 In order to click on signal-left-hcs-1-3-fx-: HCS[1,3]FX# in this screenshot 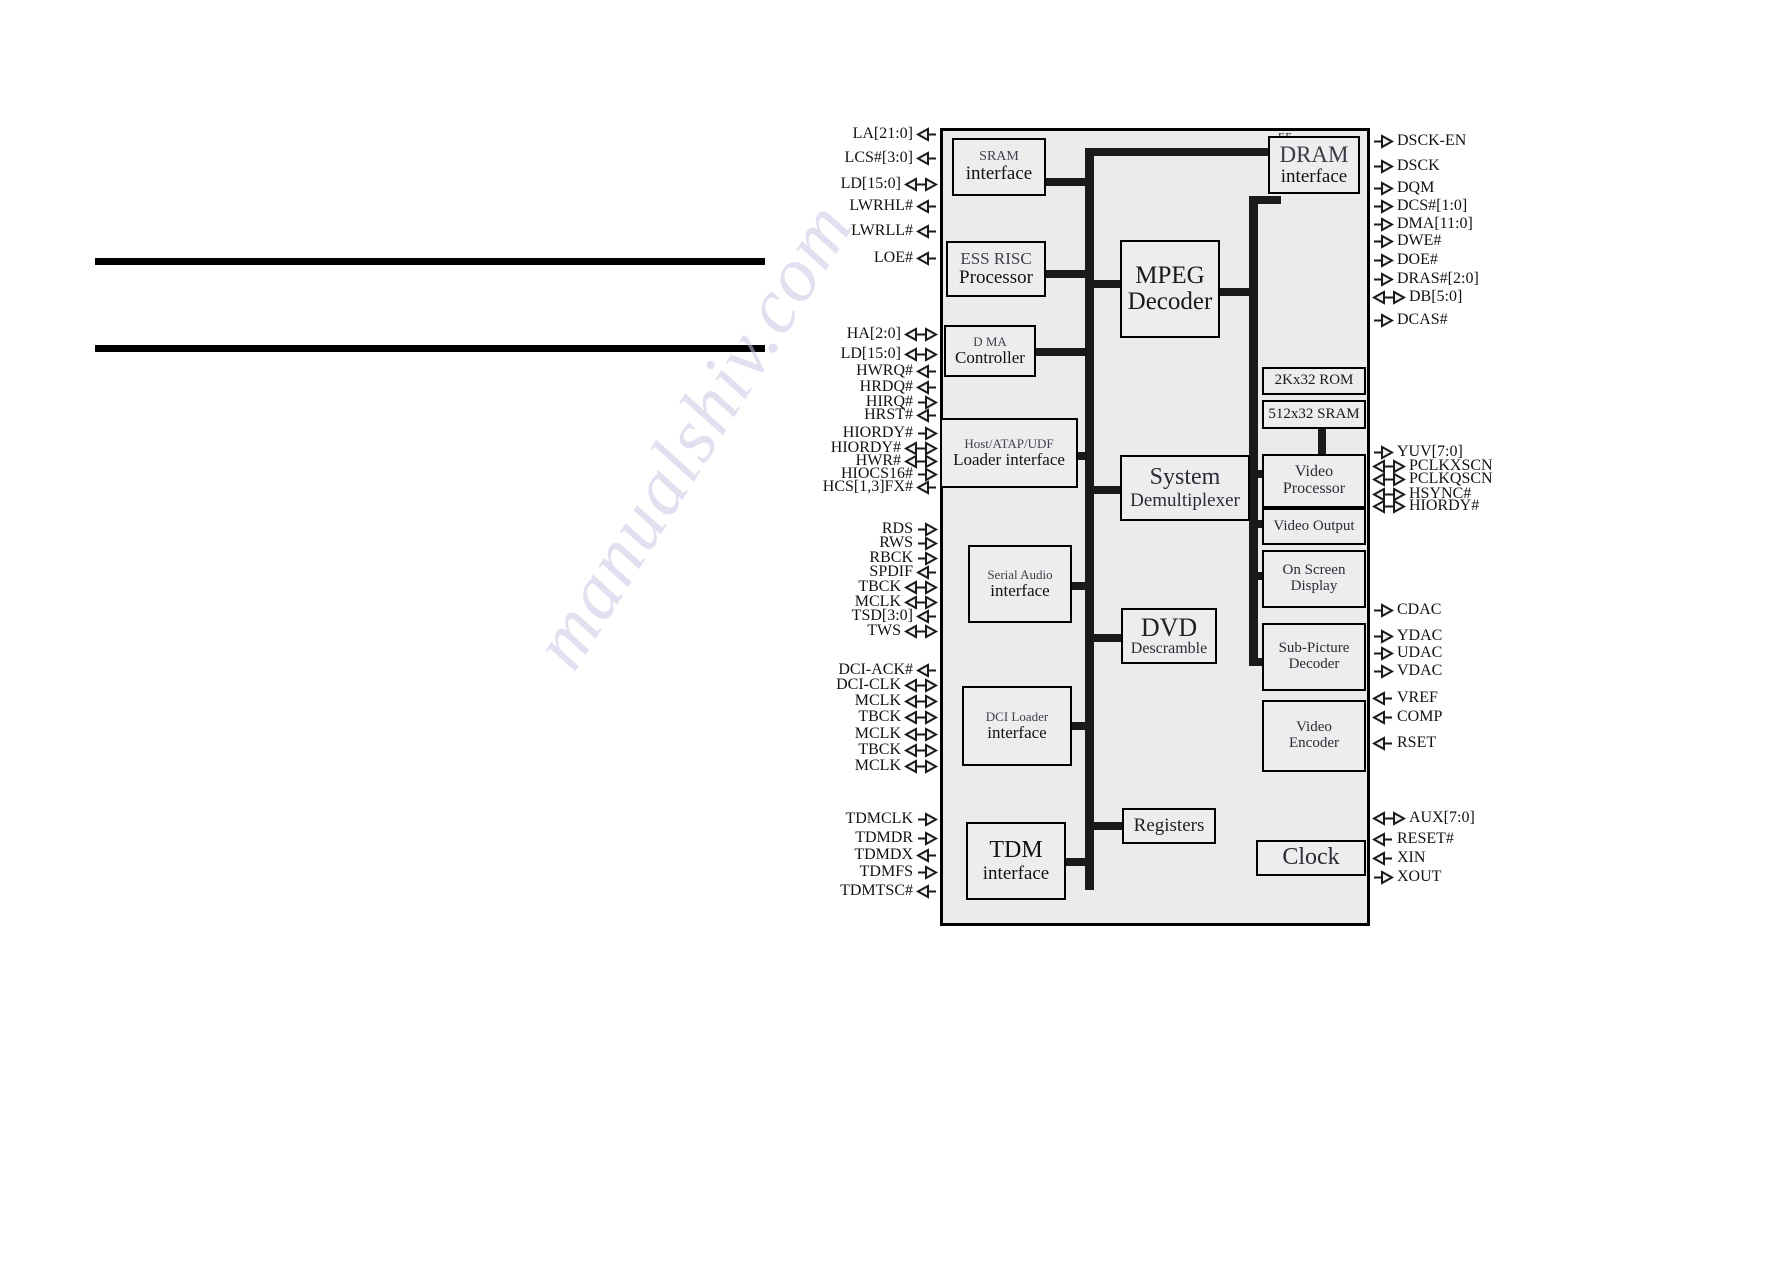, I will do `click(879, 487)`.